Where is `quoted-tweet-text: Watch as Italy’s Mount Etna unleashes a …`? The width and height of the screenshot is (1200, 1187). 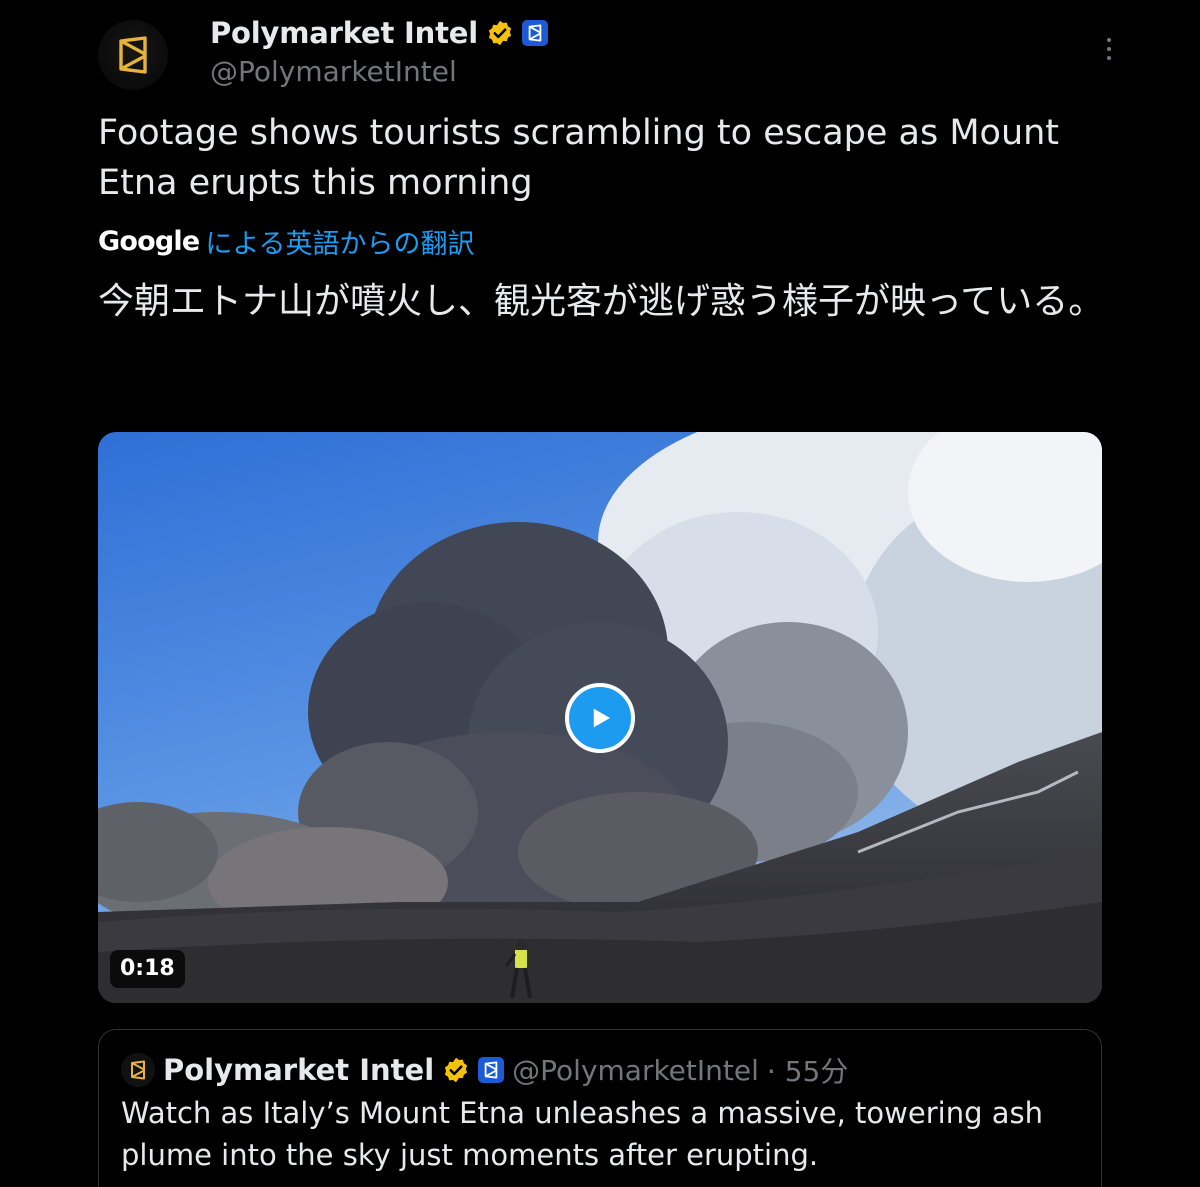
quoted-tweet-text: Watch as Italy’s Mount Etna unleashes a … is located at coordinates (582, 1134).